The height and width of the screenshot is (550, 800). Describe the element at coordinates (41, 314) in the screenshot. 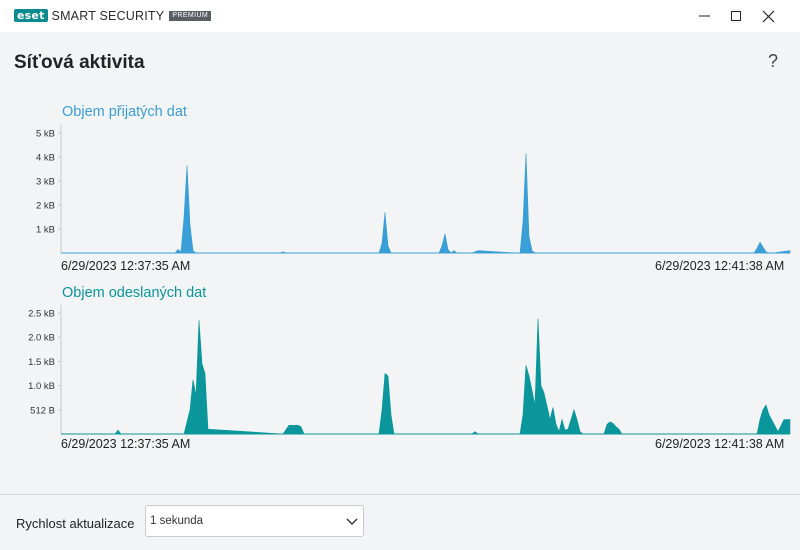

I see `sent-y-tick-label: 2.5 kB` at that location.